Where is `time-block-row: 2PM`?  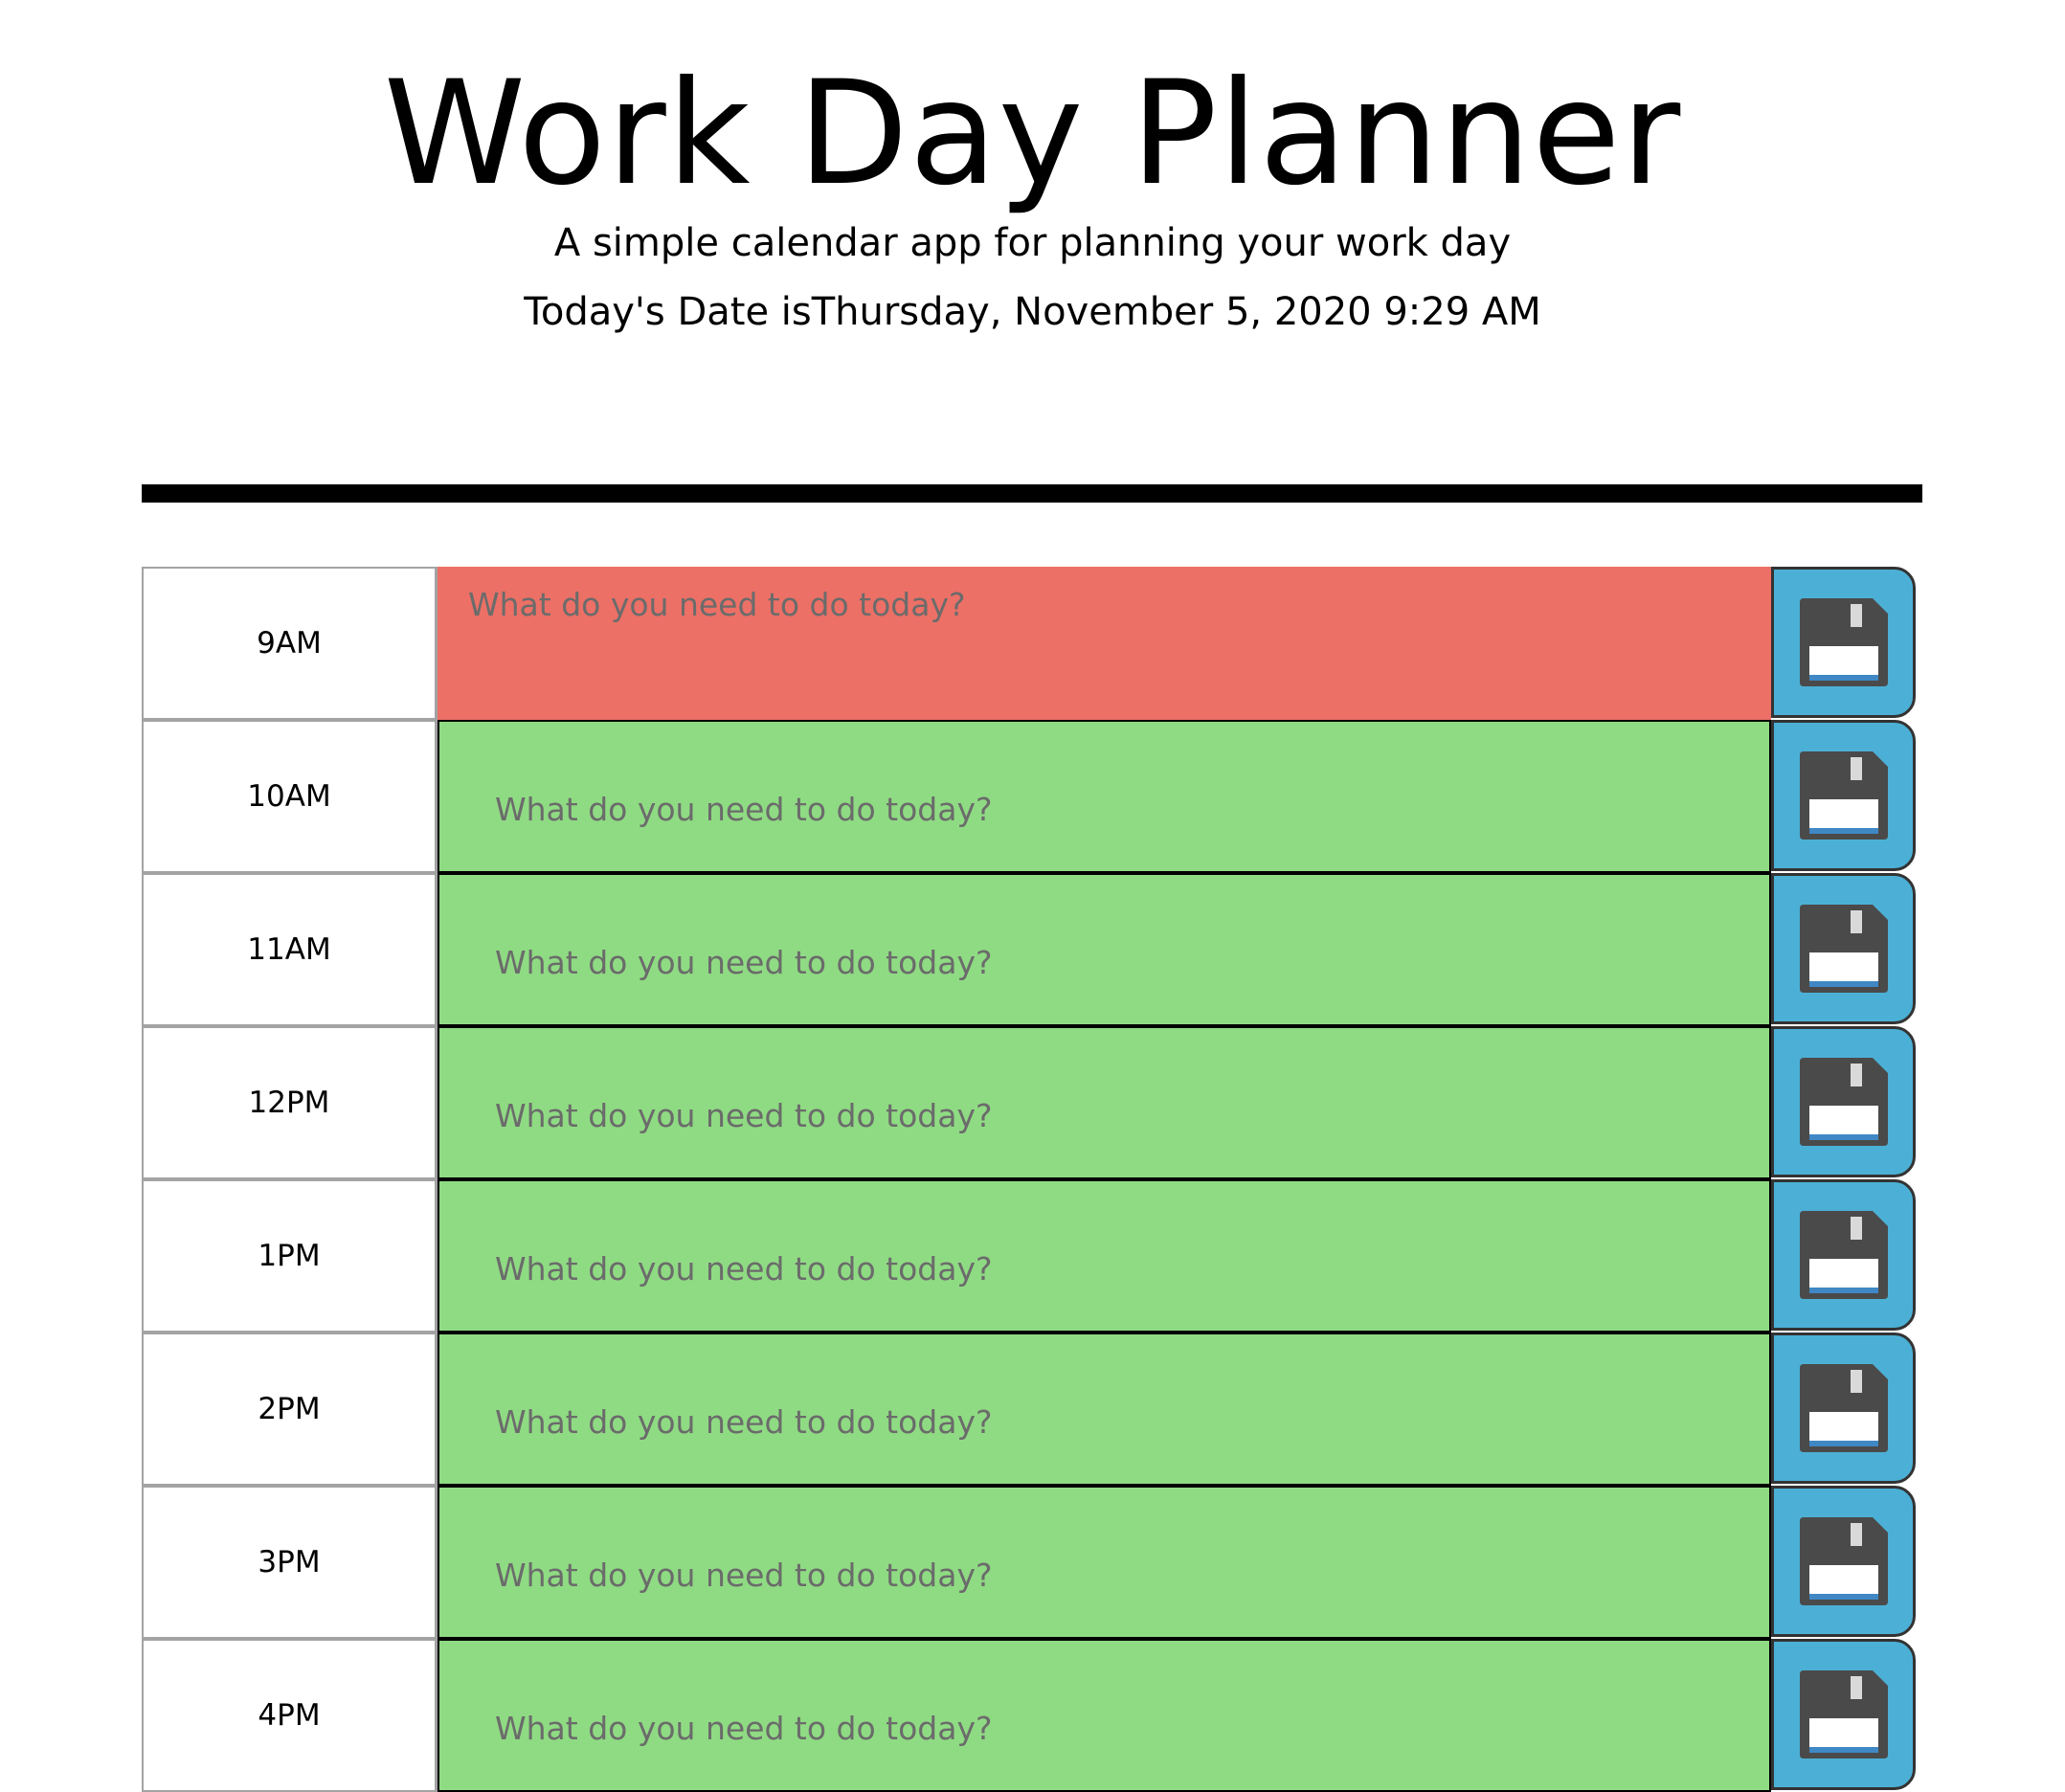
time-block-row: 2PM is located at coordinates (1032, 1410).